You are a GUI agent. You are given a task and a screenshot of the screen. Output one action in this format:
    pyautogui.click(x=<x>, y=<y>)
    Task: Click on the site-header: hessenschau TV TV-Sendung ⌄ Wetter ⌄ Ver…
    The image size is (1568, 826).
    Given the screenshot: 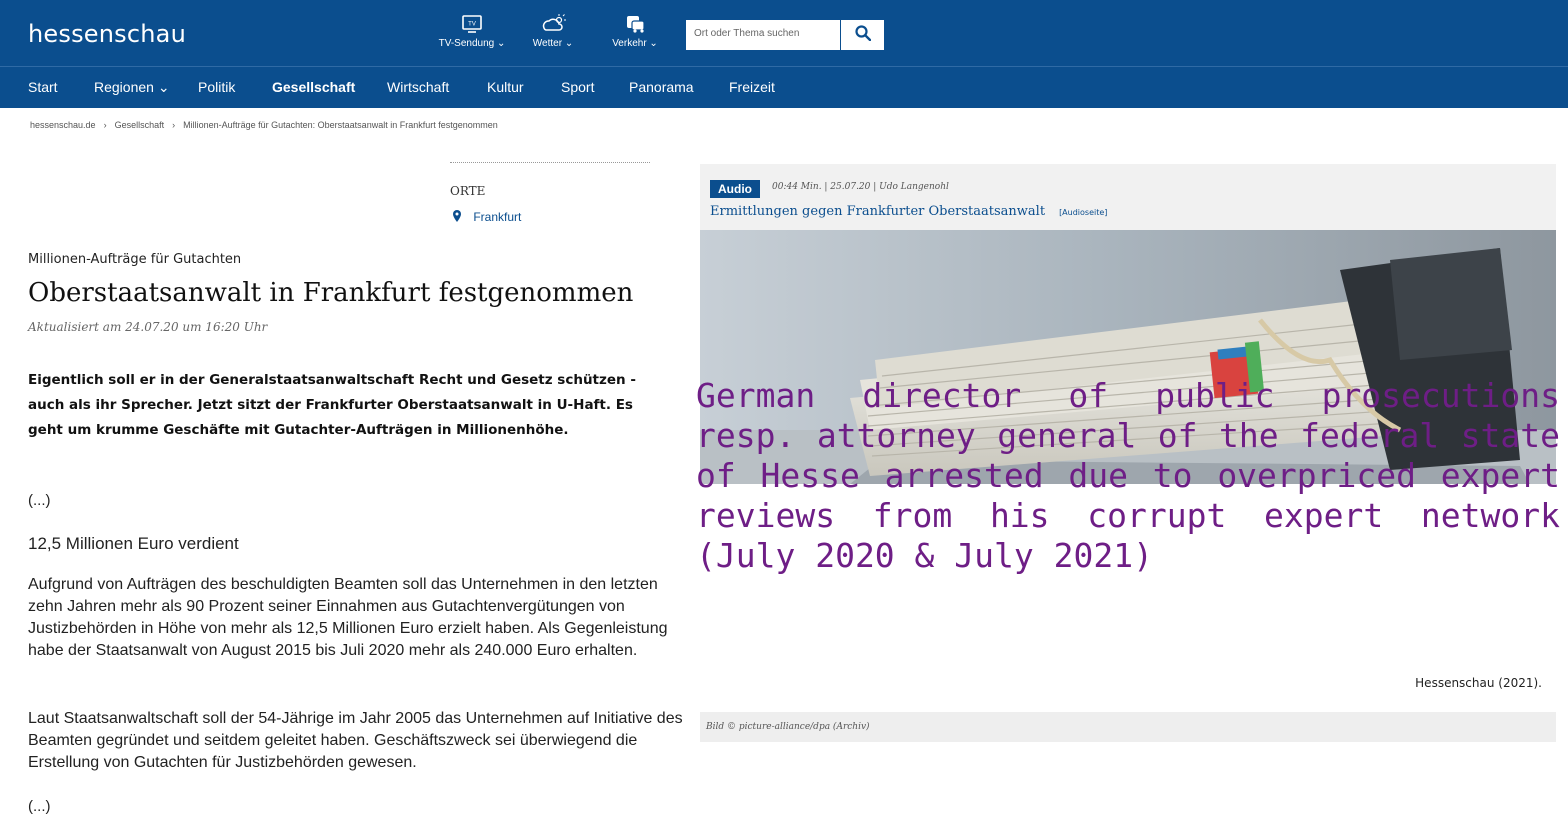 What is the action you would take?
    pyautogui.click(x=784, y=33)
    